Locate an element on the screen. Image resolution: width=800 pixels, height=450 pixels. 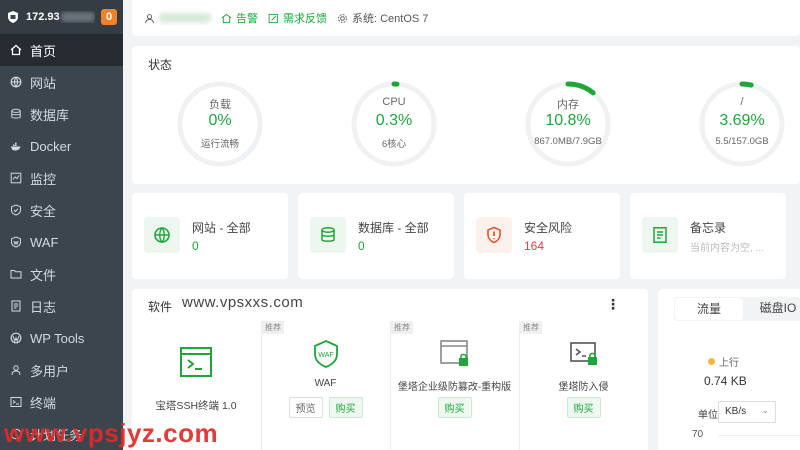
svg-text: WAF is located at coordinates (325, 355).